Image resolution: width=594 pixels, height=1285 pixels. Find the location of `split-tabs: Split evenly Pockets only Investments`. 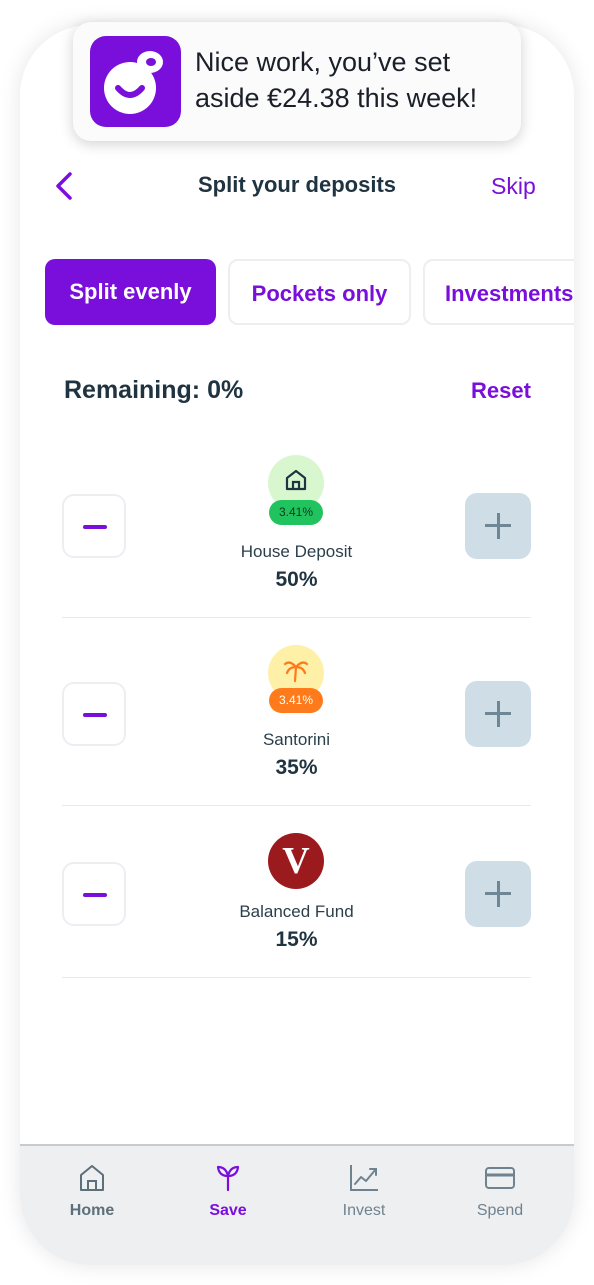

split-tabs: Split evenly Pockets only Investments is located at coordinates (309, 293).